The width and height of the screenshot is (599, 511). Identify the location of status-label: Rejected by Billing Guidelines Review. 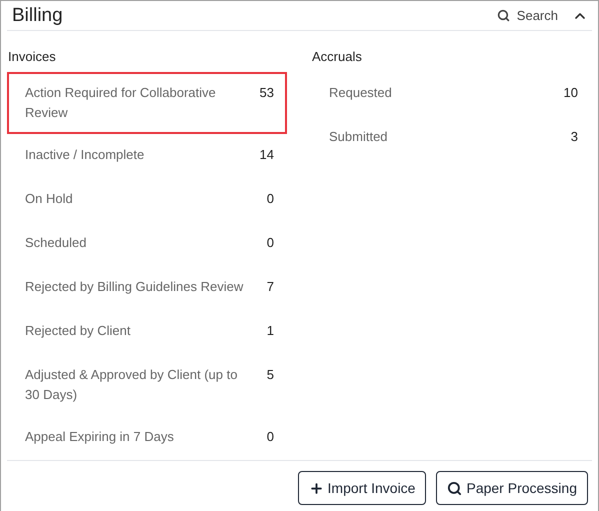
(134, 287).